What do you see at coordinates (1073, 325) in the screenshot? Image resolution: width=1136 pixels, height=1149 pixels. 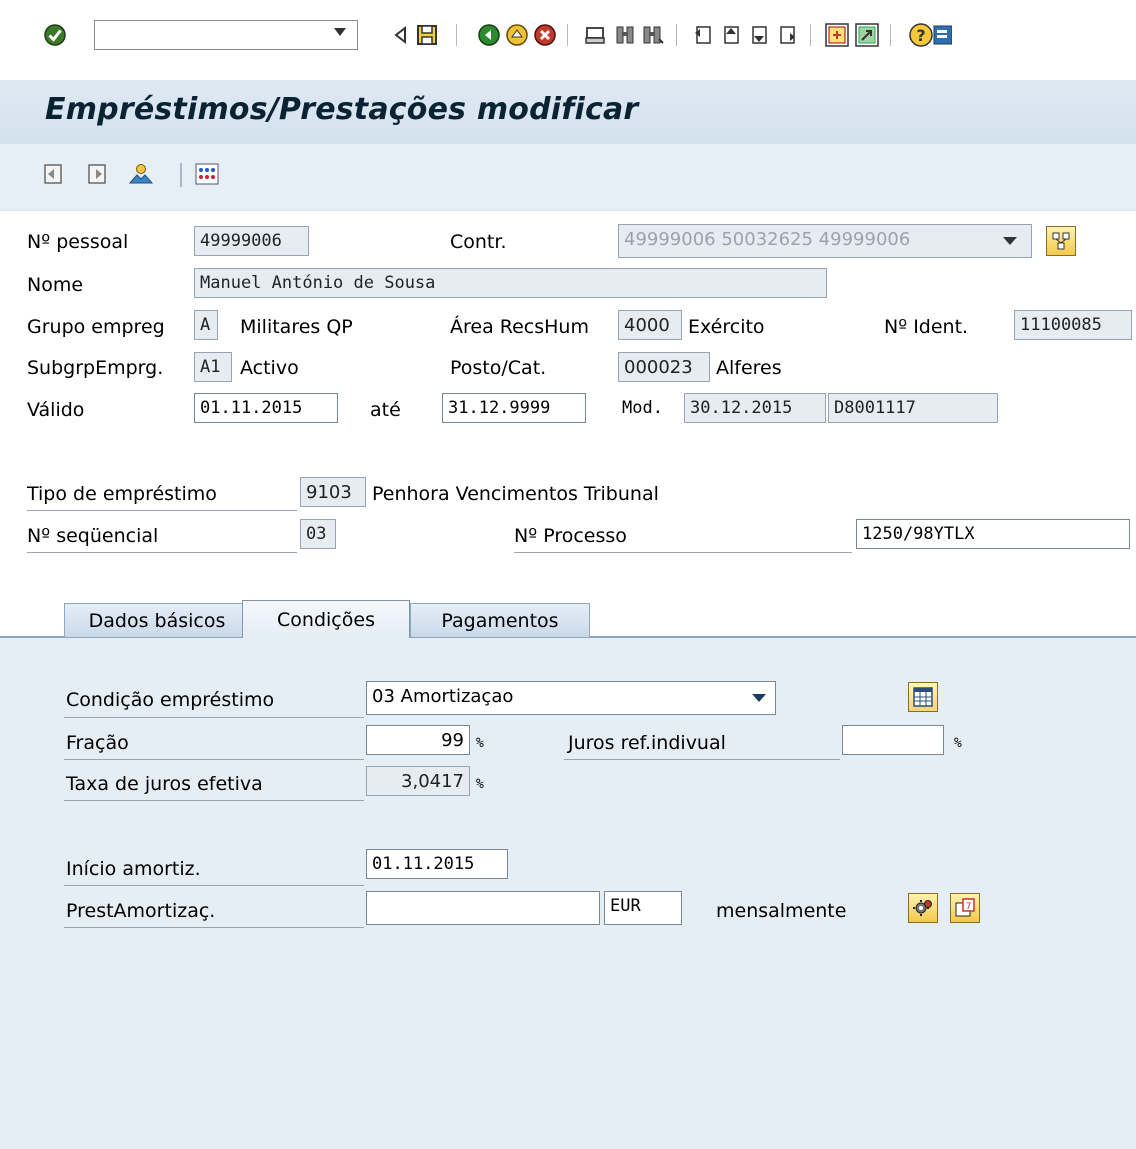 I see `ident-field: 11100085` at bounding box center [1073, 325].